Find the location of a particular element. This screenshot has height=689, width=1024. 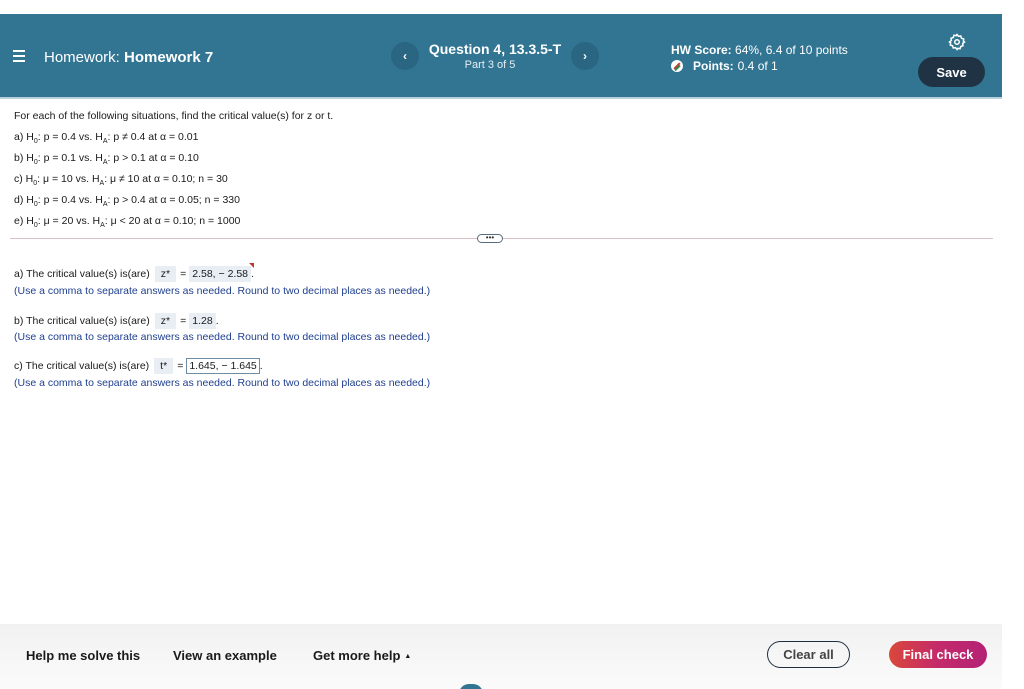

question-part: Part 3 of 5 is located at coordinates (490, 65).